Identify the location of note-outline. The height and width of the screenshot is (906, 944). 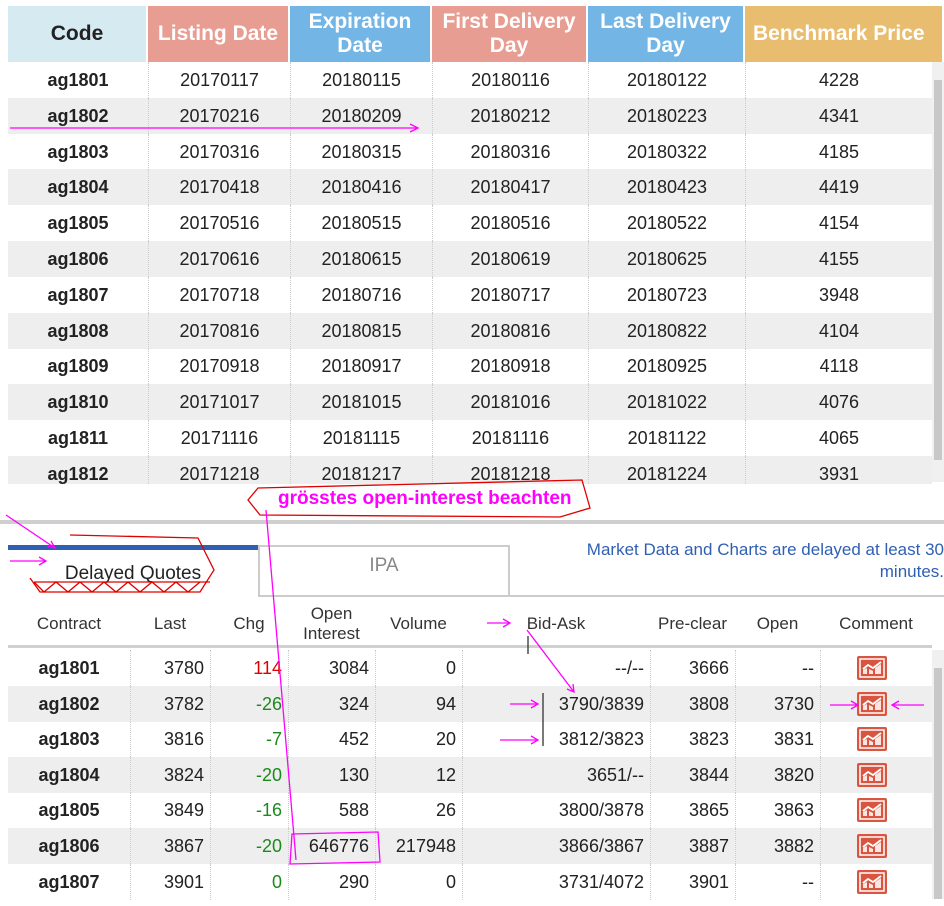
(419, 498).